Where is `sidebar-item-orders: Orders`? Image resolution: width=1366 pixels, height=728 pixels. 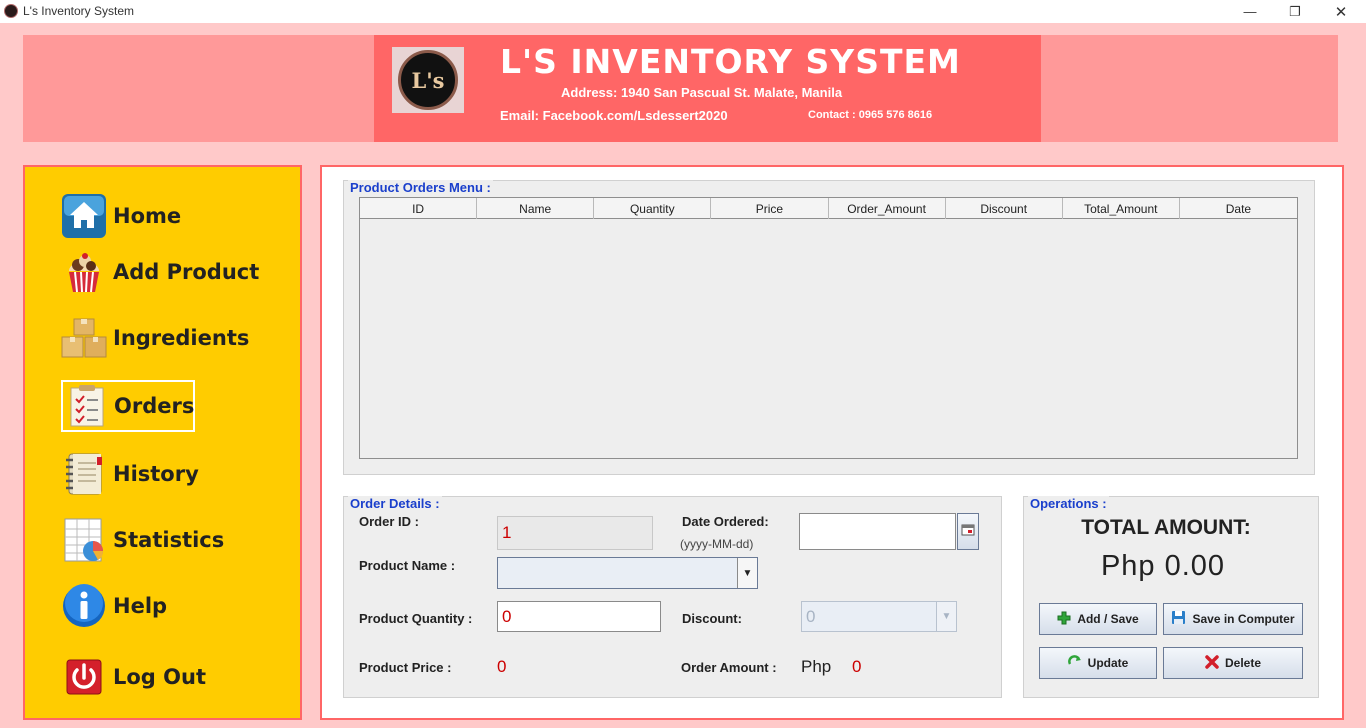
sidebar-item-orders: Orders is located at coordinates (128, 406).